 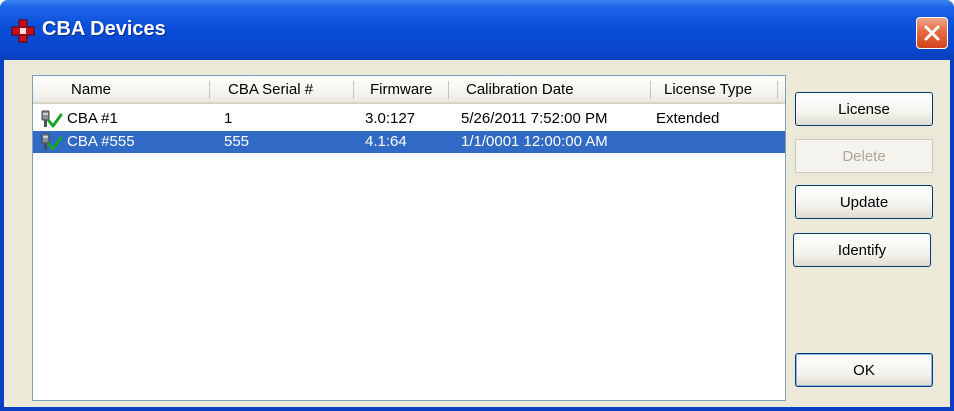 What do you see at coordinates (477, 30) in the screenshot?
I see `title-bar: CBA Devices` at bounding box center [477, 30].